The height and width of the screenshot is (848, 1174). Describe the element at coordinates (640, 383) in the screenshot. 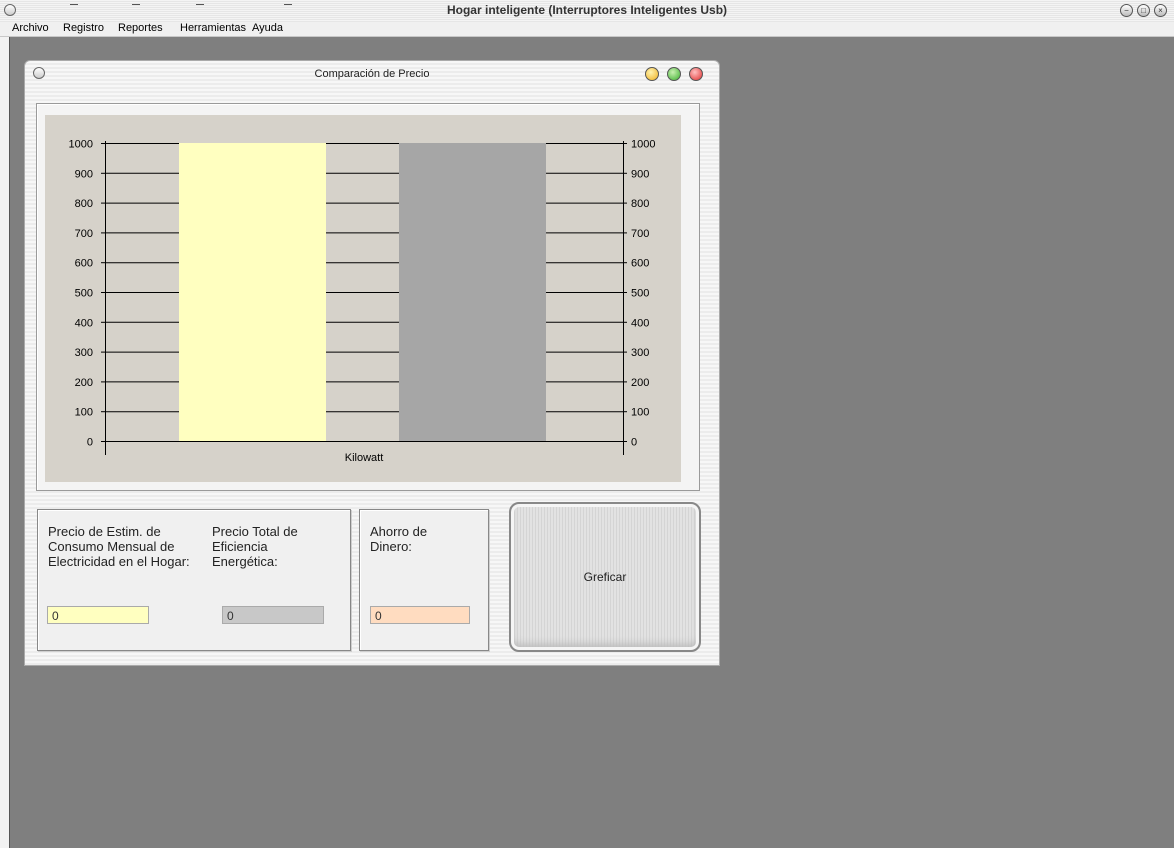

I see `y-tick-label-right: 200` at that location.